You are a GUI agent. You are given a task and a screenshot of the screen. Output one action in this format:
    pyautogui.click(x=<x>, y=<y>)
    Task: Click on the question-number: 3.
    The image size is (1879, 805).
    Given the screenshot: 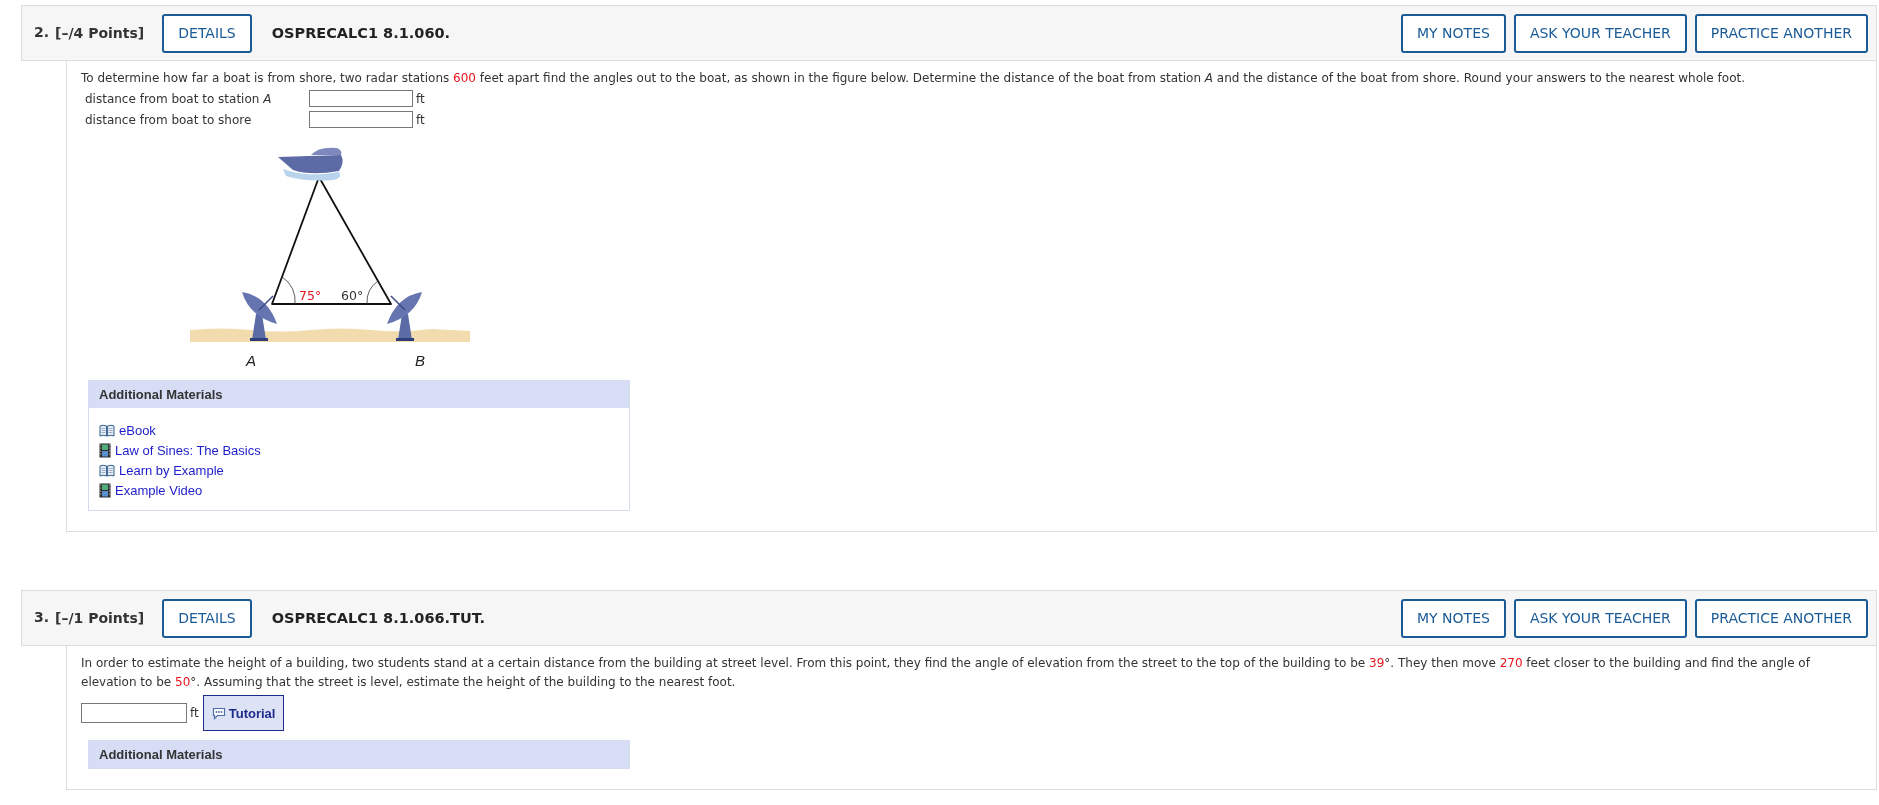 What is the action you would take?
    pyautogui.click(x=42, y=617)
    